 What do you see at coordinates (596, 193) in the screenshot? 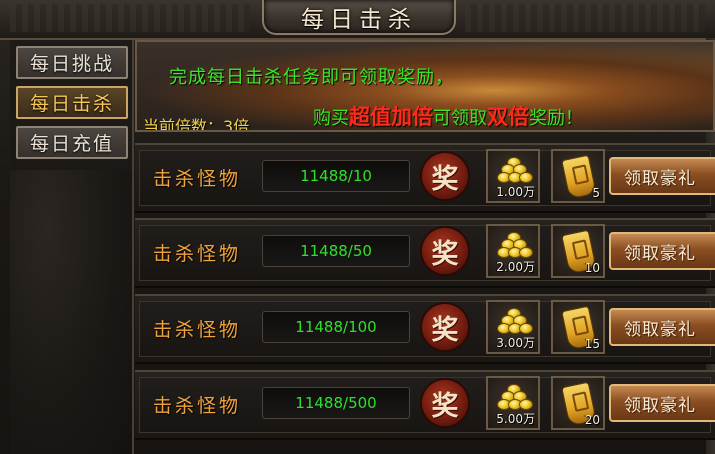
I see `token-count: 5` at bounding box center [596, 193].